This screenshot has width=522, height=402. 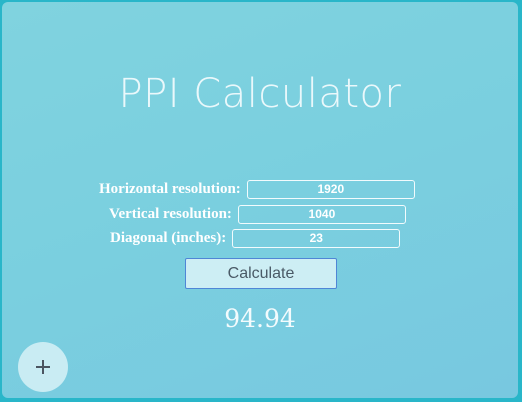 I want to click on add-button, so click(x=43, y=367).